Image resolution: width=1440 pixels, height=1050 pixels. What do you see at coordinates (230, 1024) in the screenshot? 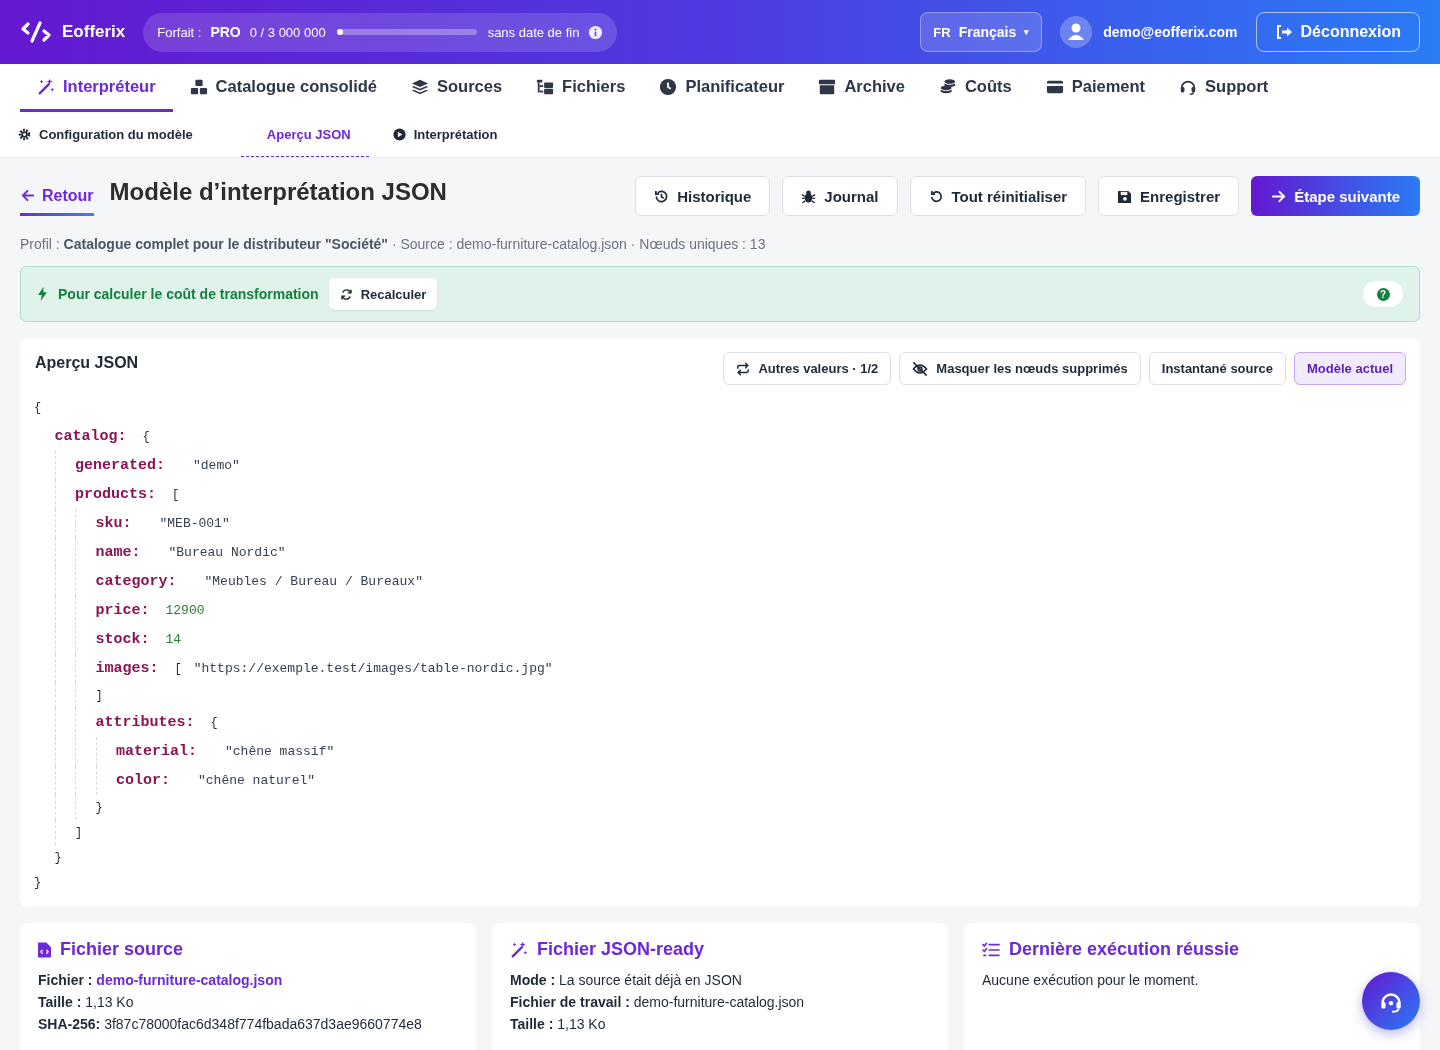
I see `card-detail: SHA-256: 3f87c78000fac6d348f774fbada637d3ae9660774e8` at bounding box center [230, 1024].